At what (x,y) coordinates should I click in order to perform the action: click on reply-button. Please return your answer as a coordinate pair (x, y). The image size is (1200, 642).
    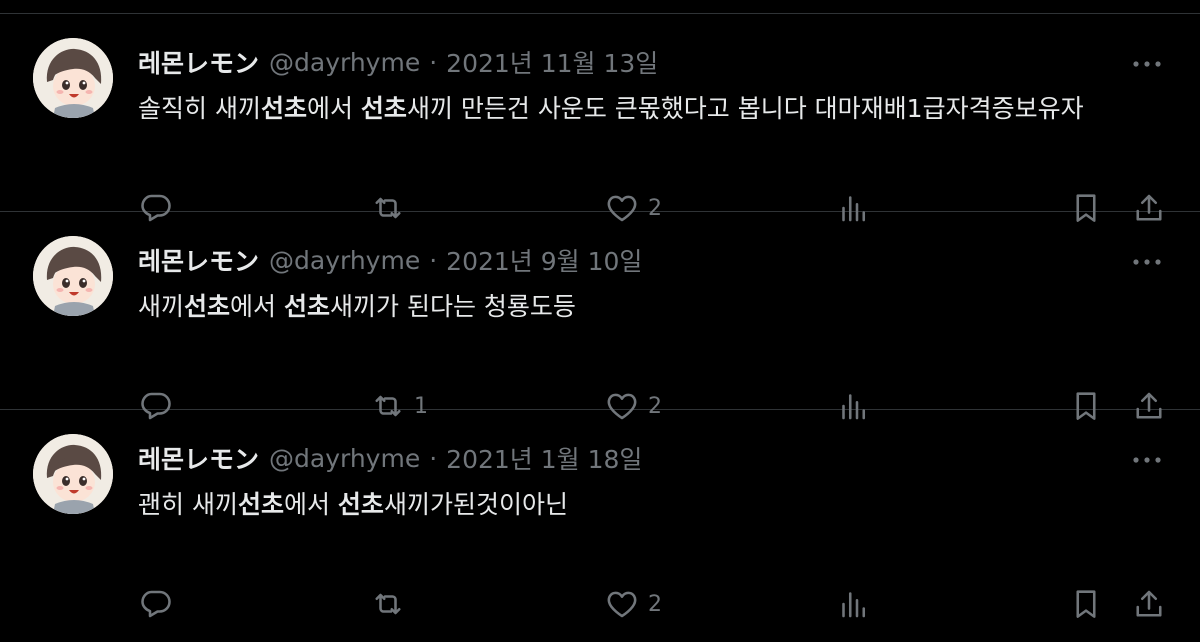
    Looking at the image, I should click on (160, 604).